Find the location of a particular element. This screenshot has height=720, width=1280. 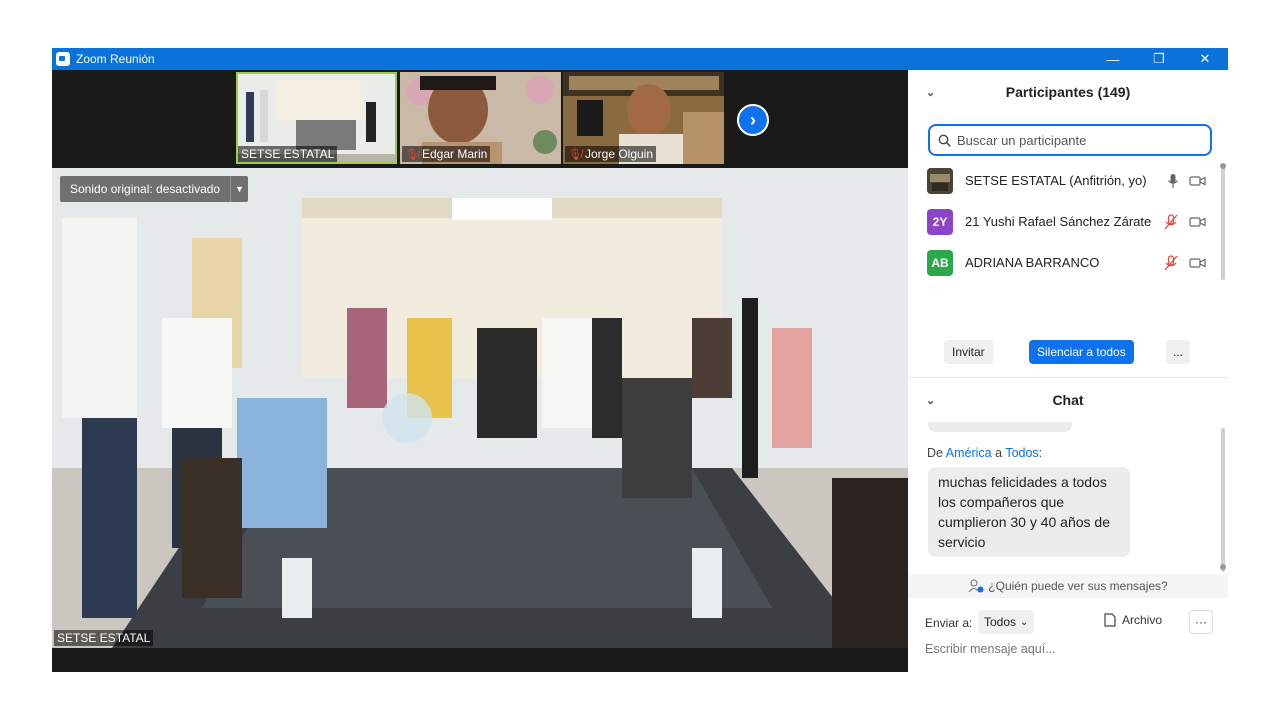

thumbnail-name: 🎙︎̸ Edgar Marin is located at coordinates (446, 154).